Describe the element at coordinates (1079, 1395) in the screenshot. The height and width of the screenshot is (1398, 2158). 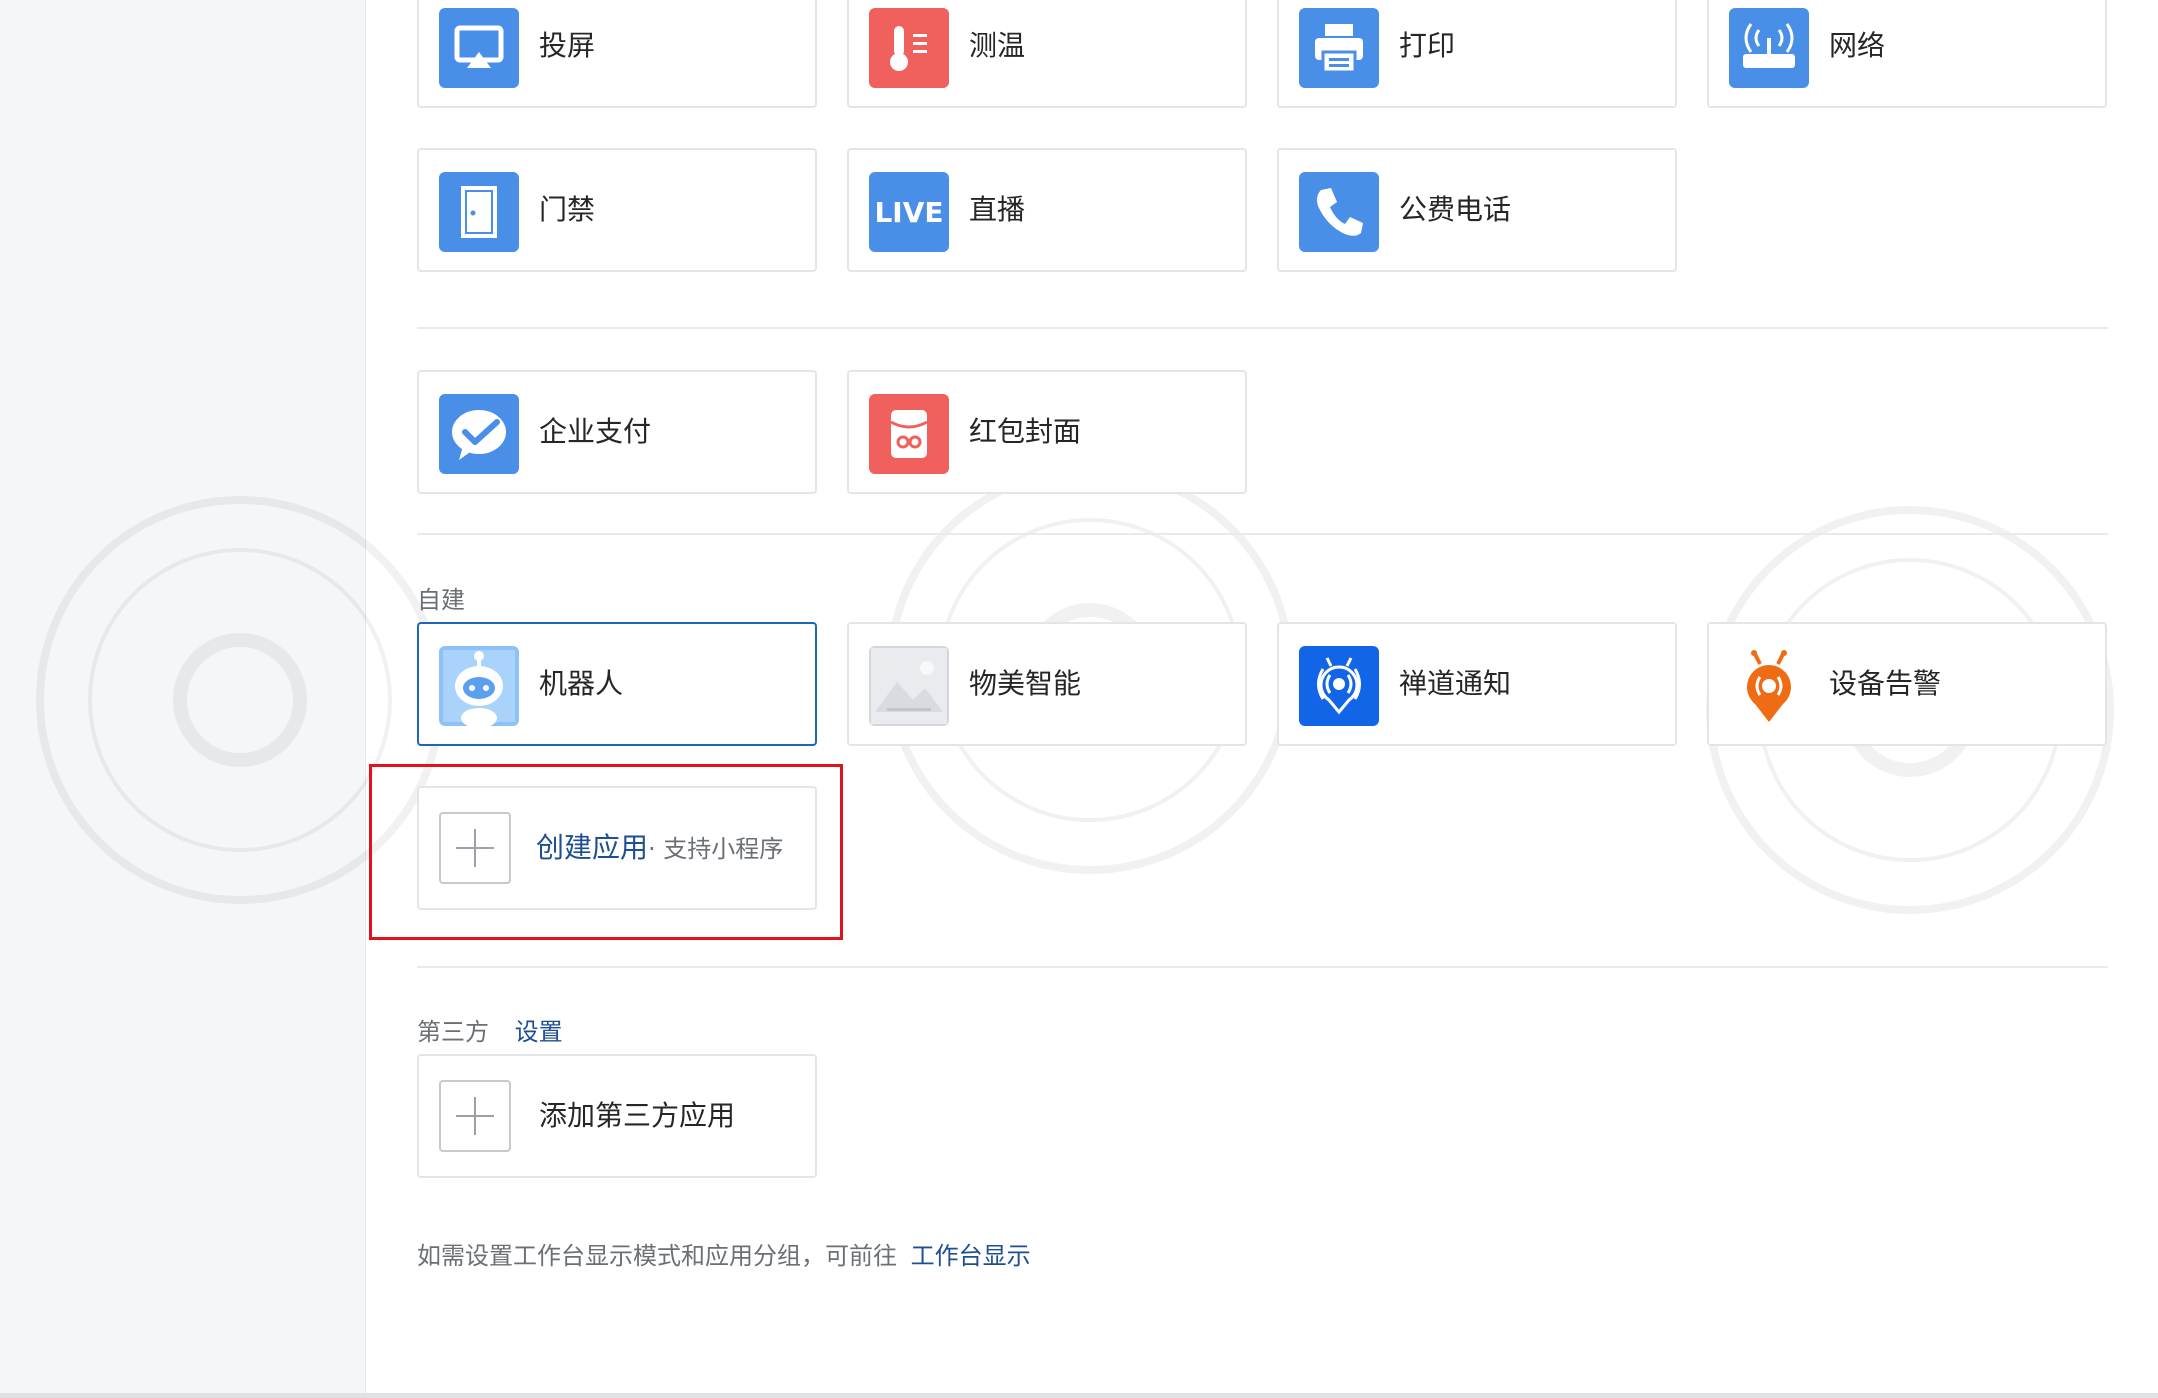
I see `bottom-scrollbar-area` at that location.